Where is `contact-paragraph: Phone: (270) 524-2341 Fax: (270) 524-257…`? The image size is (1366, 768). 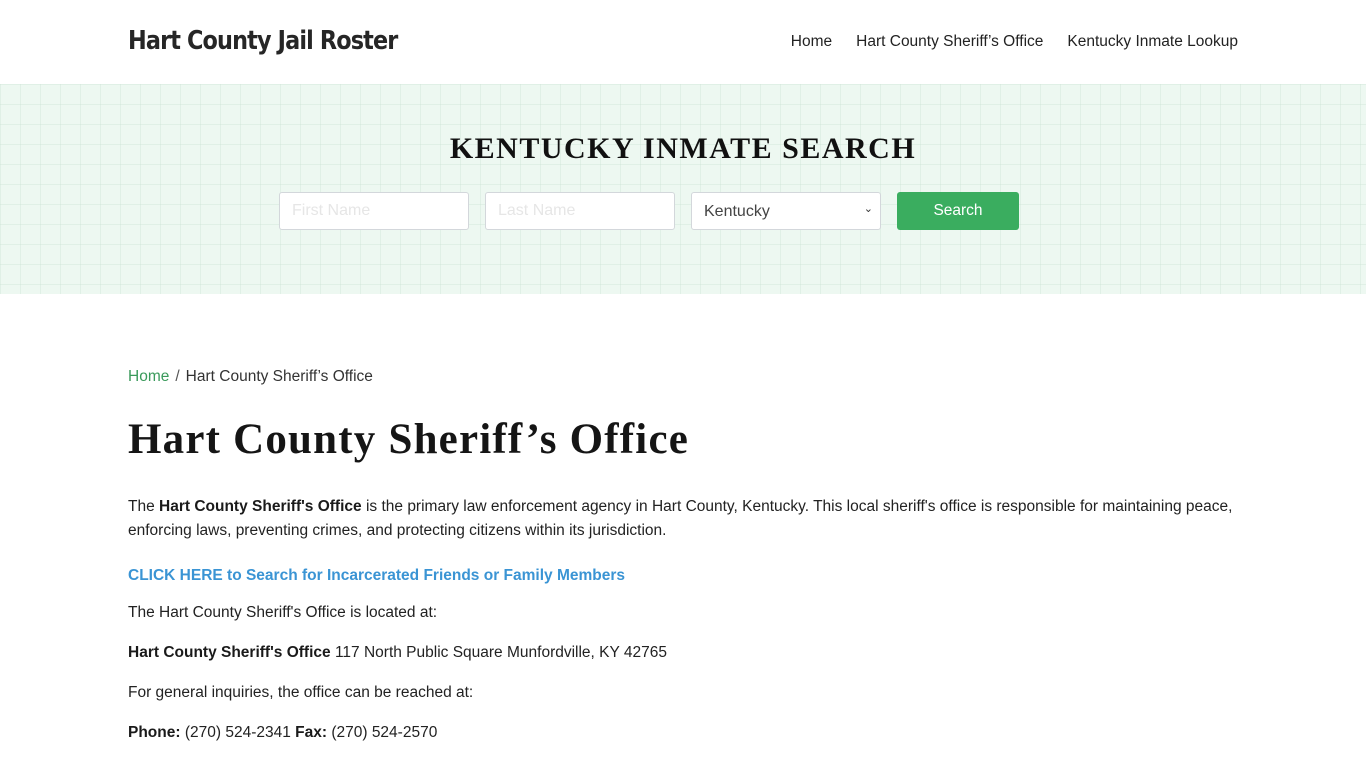 contact-paragraph: Phone: (270) 524-2341 Fax: (270) 524-257… is located at coordinates (683, 733).